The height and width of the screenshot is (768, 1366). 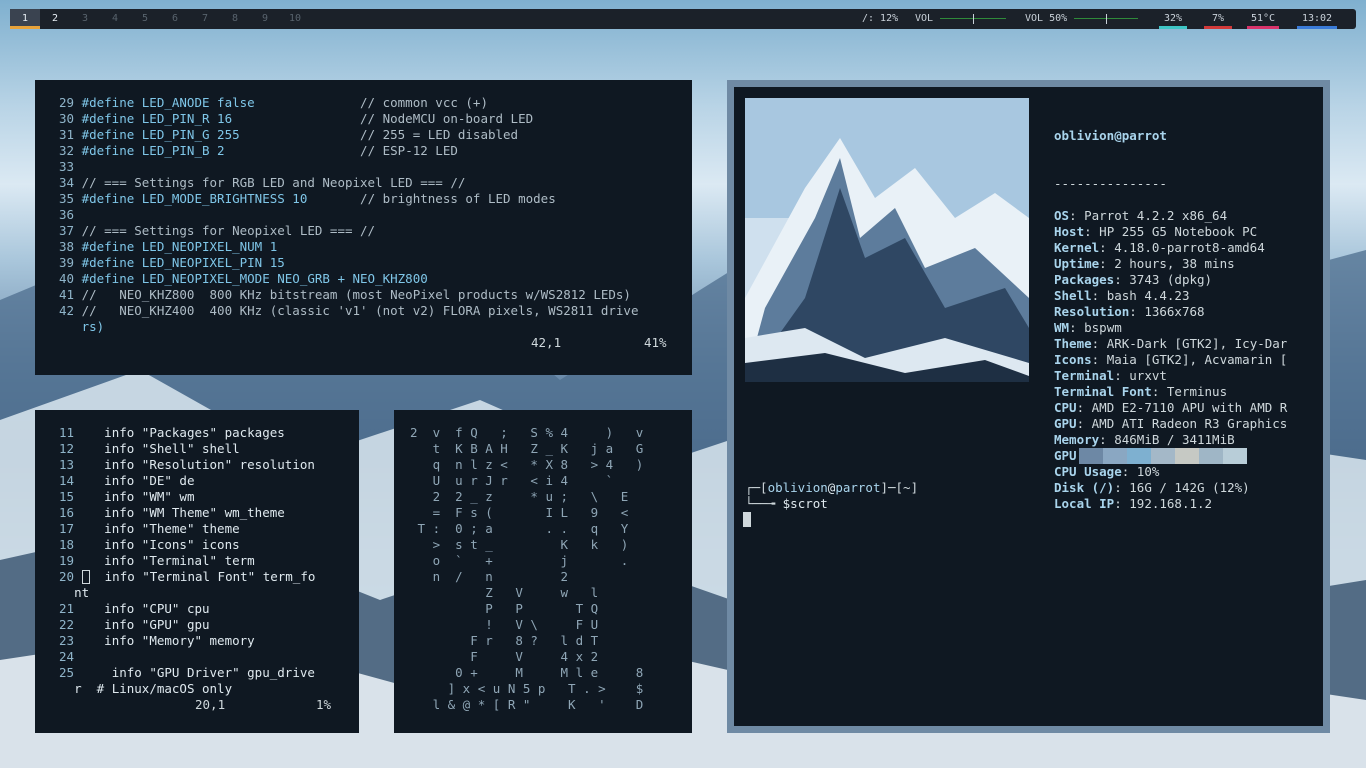 What do you see at coordinates (85, 577) in the screenshot?
I see `vim-cursor` at bounding box center [85, 577].